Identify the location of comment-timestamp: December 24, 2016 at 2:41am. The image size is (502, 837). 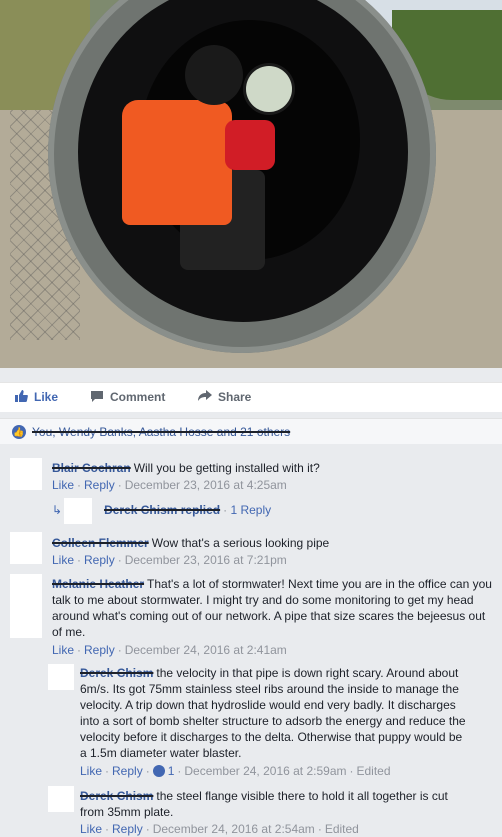
(206, 650).